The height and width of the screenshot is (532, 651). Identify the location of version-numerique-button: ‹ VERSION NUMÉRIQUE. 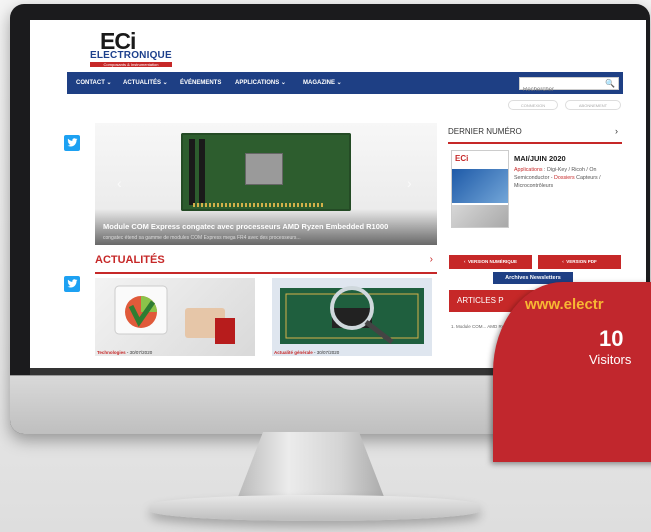
(490, 262).